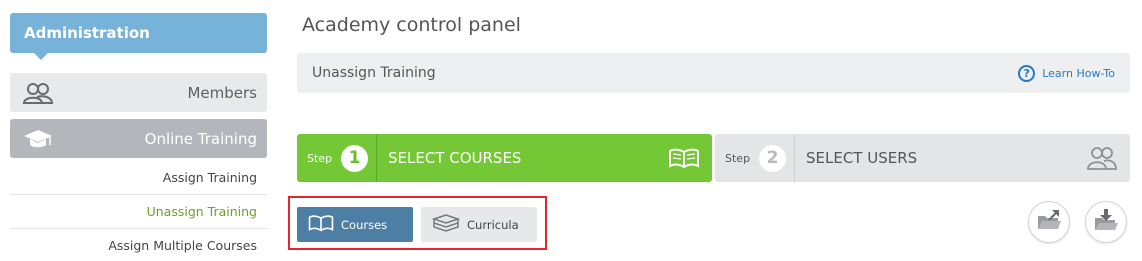 The height and width of the screenshot is (261, 1142). Describe the element at coordinates (87, 33) in the screenshot. I see `administration-header-label: Administration` at that location.